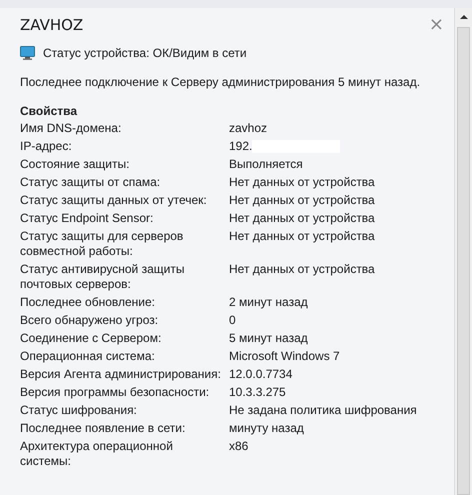 Image resolution: width=472 pixels, height=495 pixels. I want to click on property-value: Microsoft Windows 7, so click(284, 356).